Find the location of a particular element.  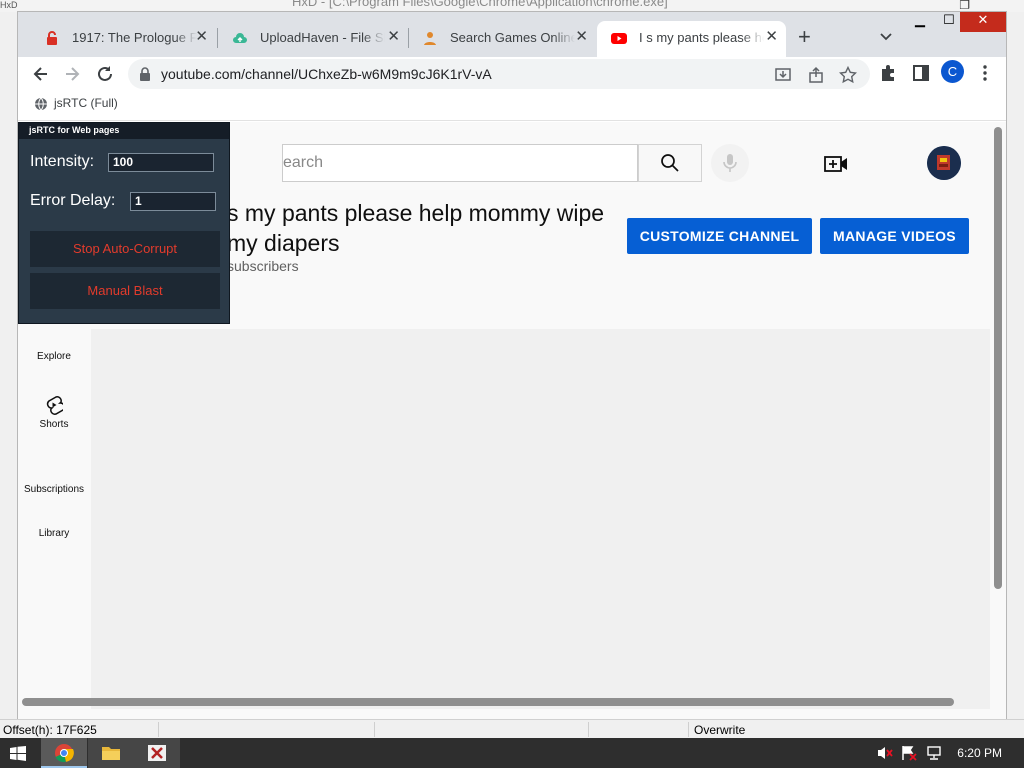

profile-avatar: C is located at coordinates (952, 71).